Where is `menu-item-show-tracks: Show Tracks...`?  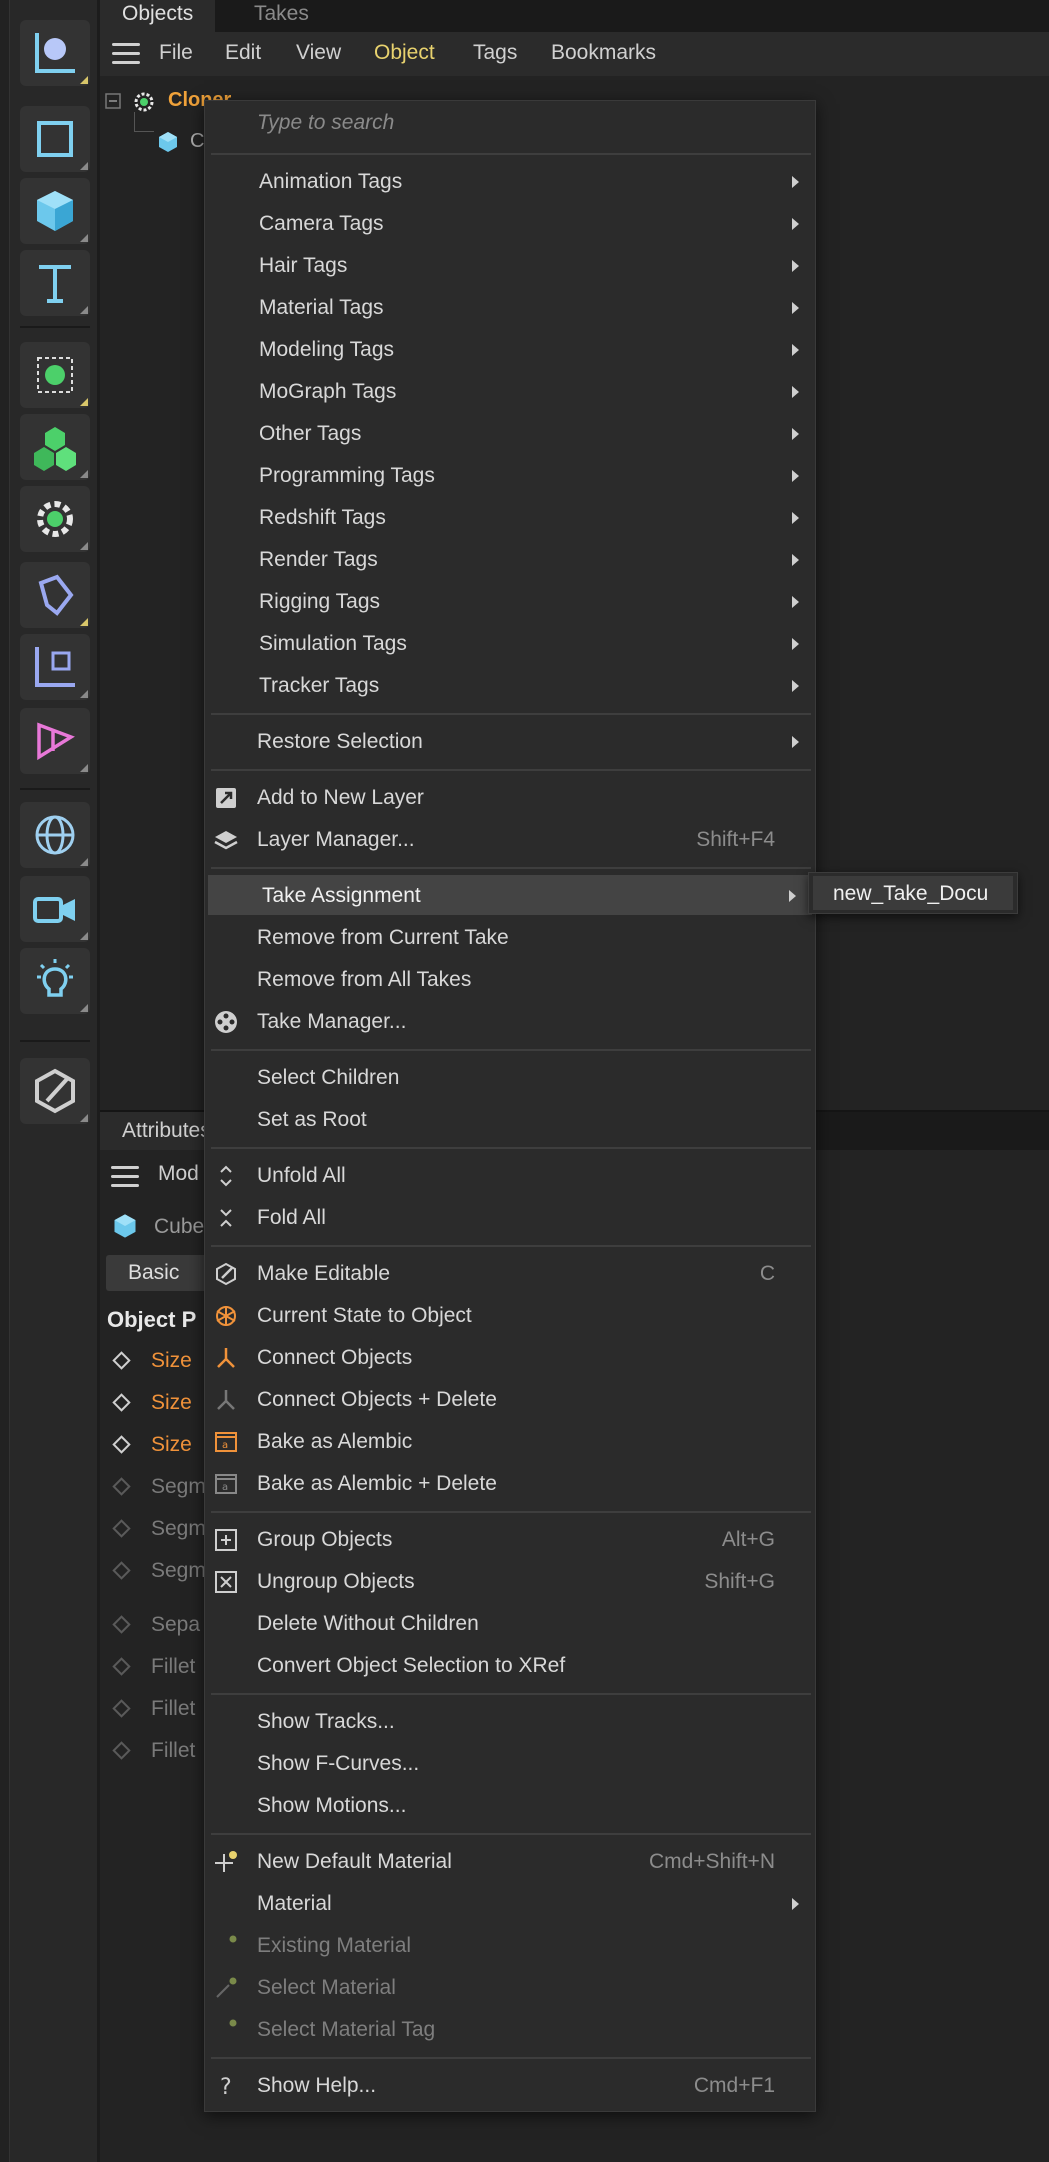 menu-item-show-tracks: Show Tracks... is located at coordinates (510, 1721).